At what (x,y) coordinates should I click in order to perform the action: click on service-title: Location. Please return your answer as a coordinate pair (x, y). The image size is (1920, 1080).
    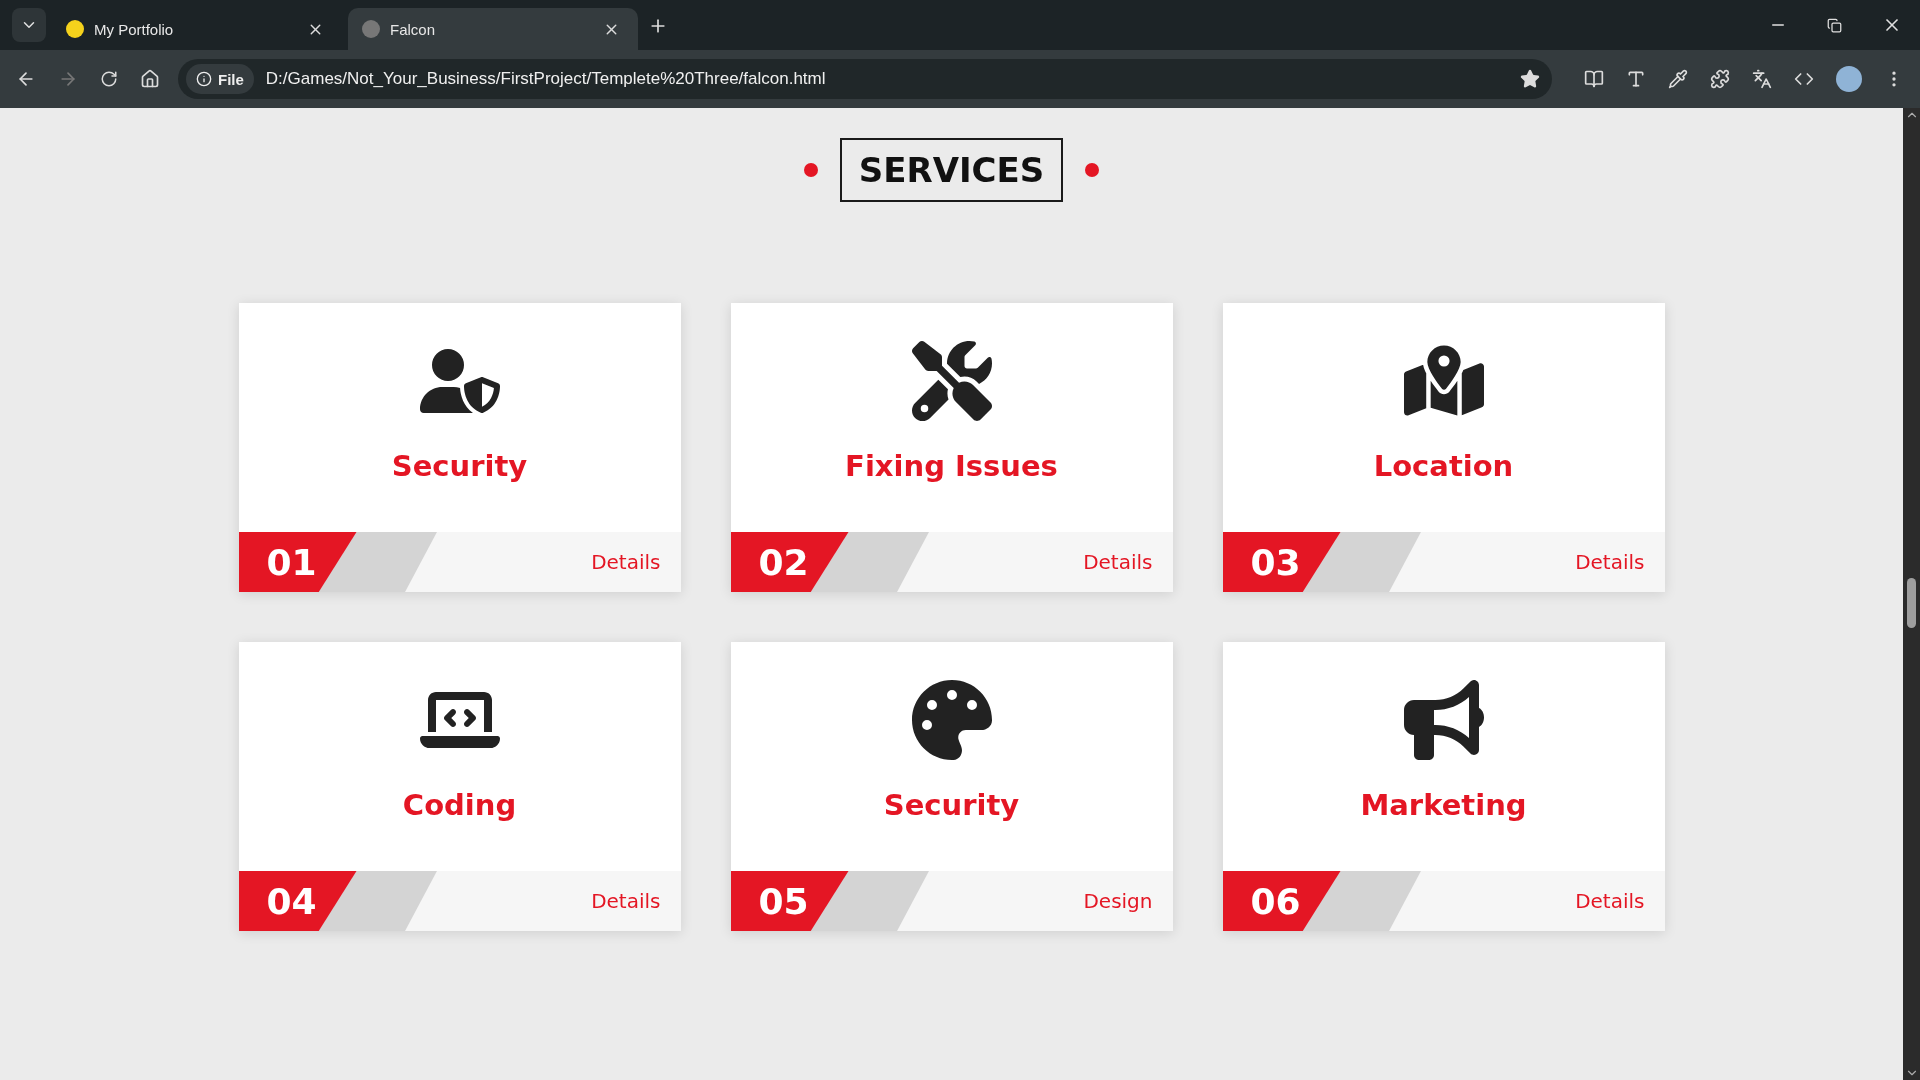
    Looking at the image, I should click on (1443, 466).